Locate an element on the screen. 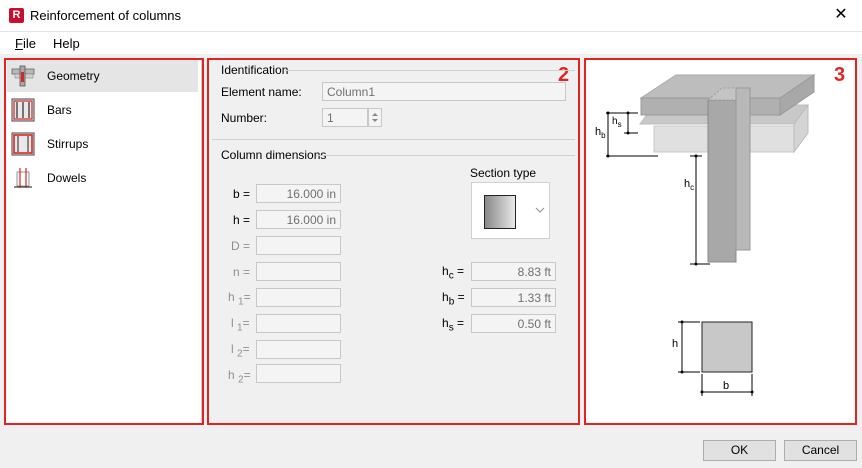 The image size is (862, 468). D-field is located at coordinates (298, 245).